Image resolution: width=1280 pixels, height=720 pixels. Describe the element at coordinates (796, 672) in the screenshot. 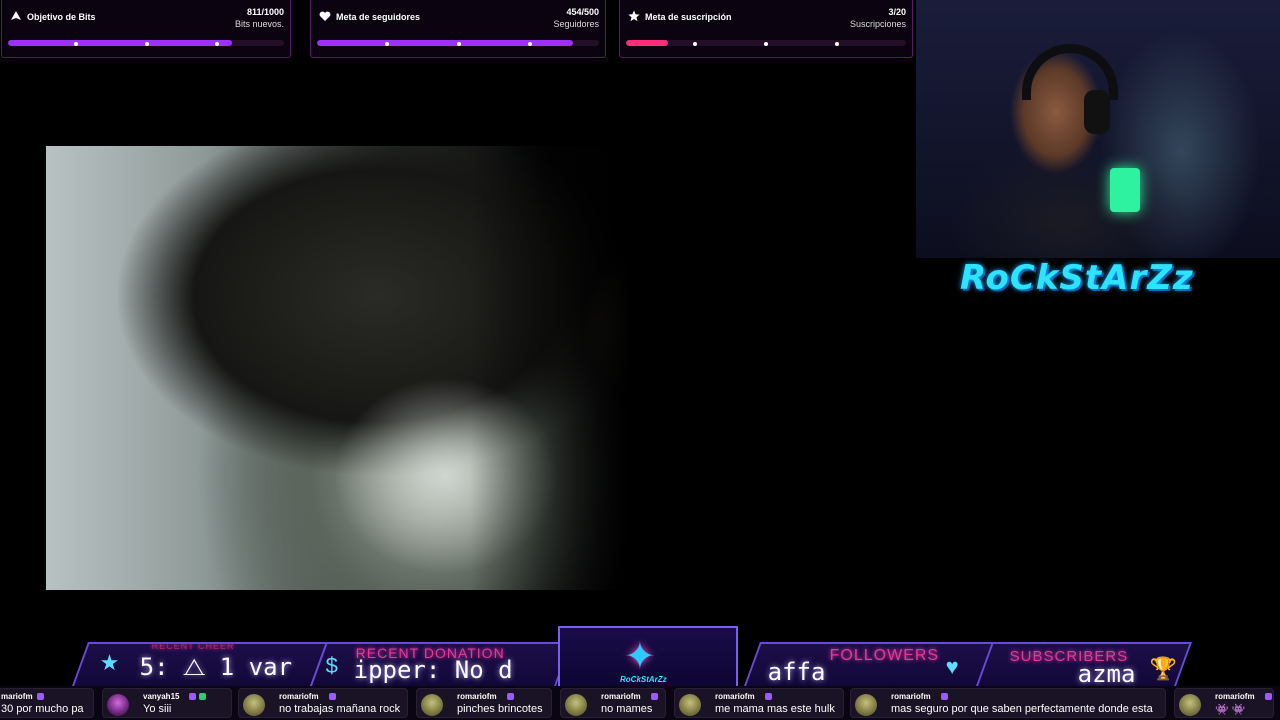

I see `followers-value: affa` at that location.